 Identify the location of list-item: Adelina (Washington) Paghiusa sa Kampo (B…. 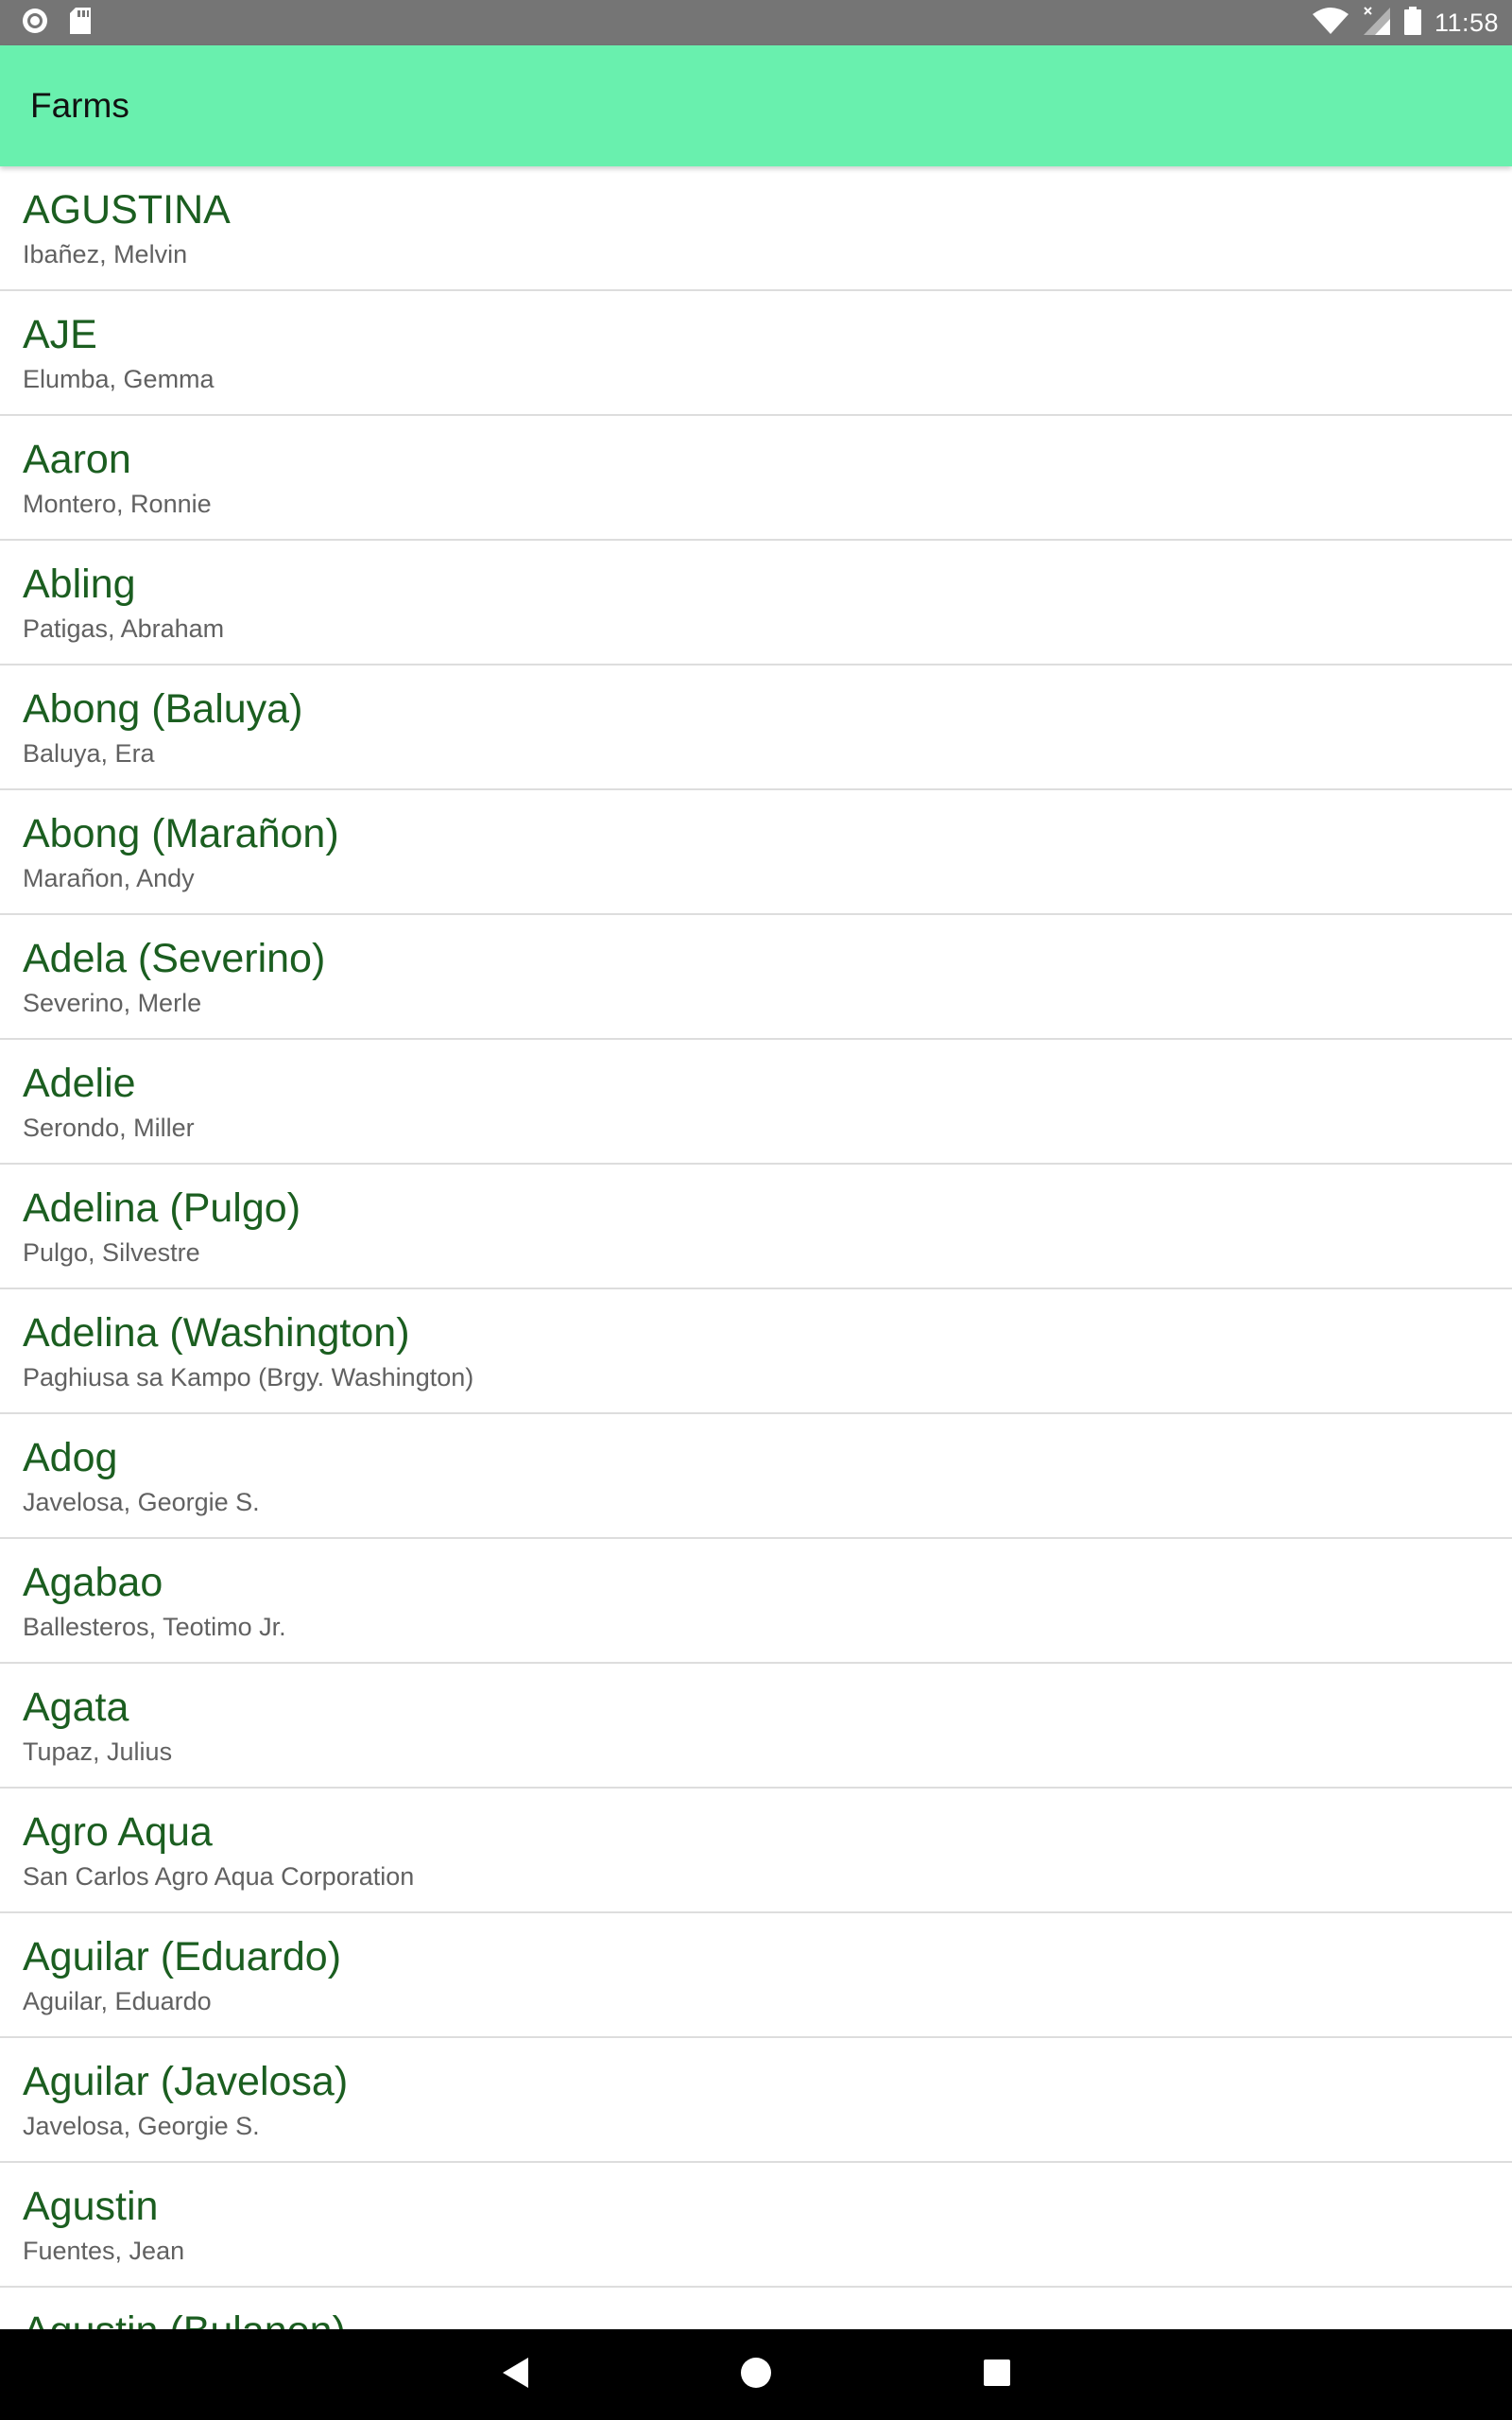
(756, 1352).